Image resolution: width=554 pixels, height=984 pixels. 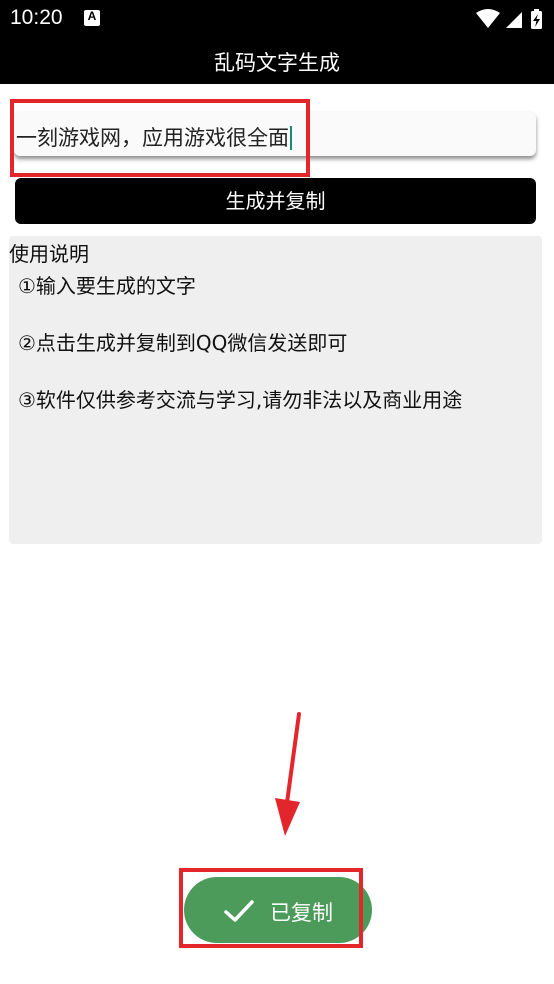 What do you see at coordinates (240, 400) in the screenshot?
I see `instruction-line: ③软件仅供参考交流与学习,请勿非法以及商业用途` at bounding box center [240, 400].